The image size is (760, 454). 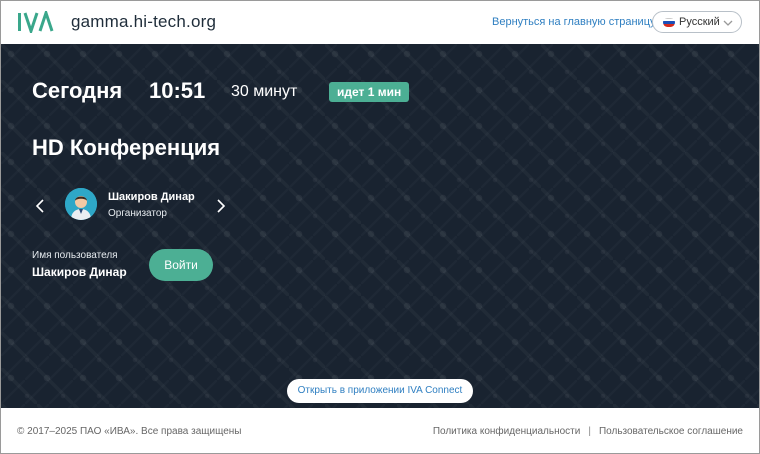 I want to click on meeting-duration: 30 минут, so click(x=264, y=91).